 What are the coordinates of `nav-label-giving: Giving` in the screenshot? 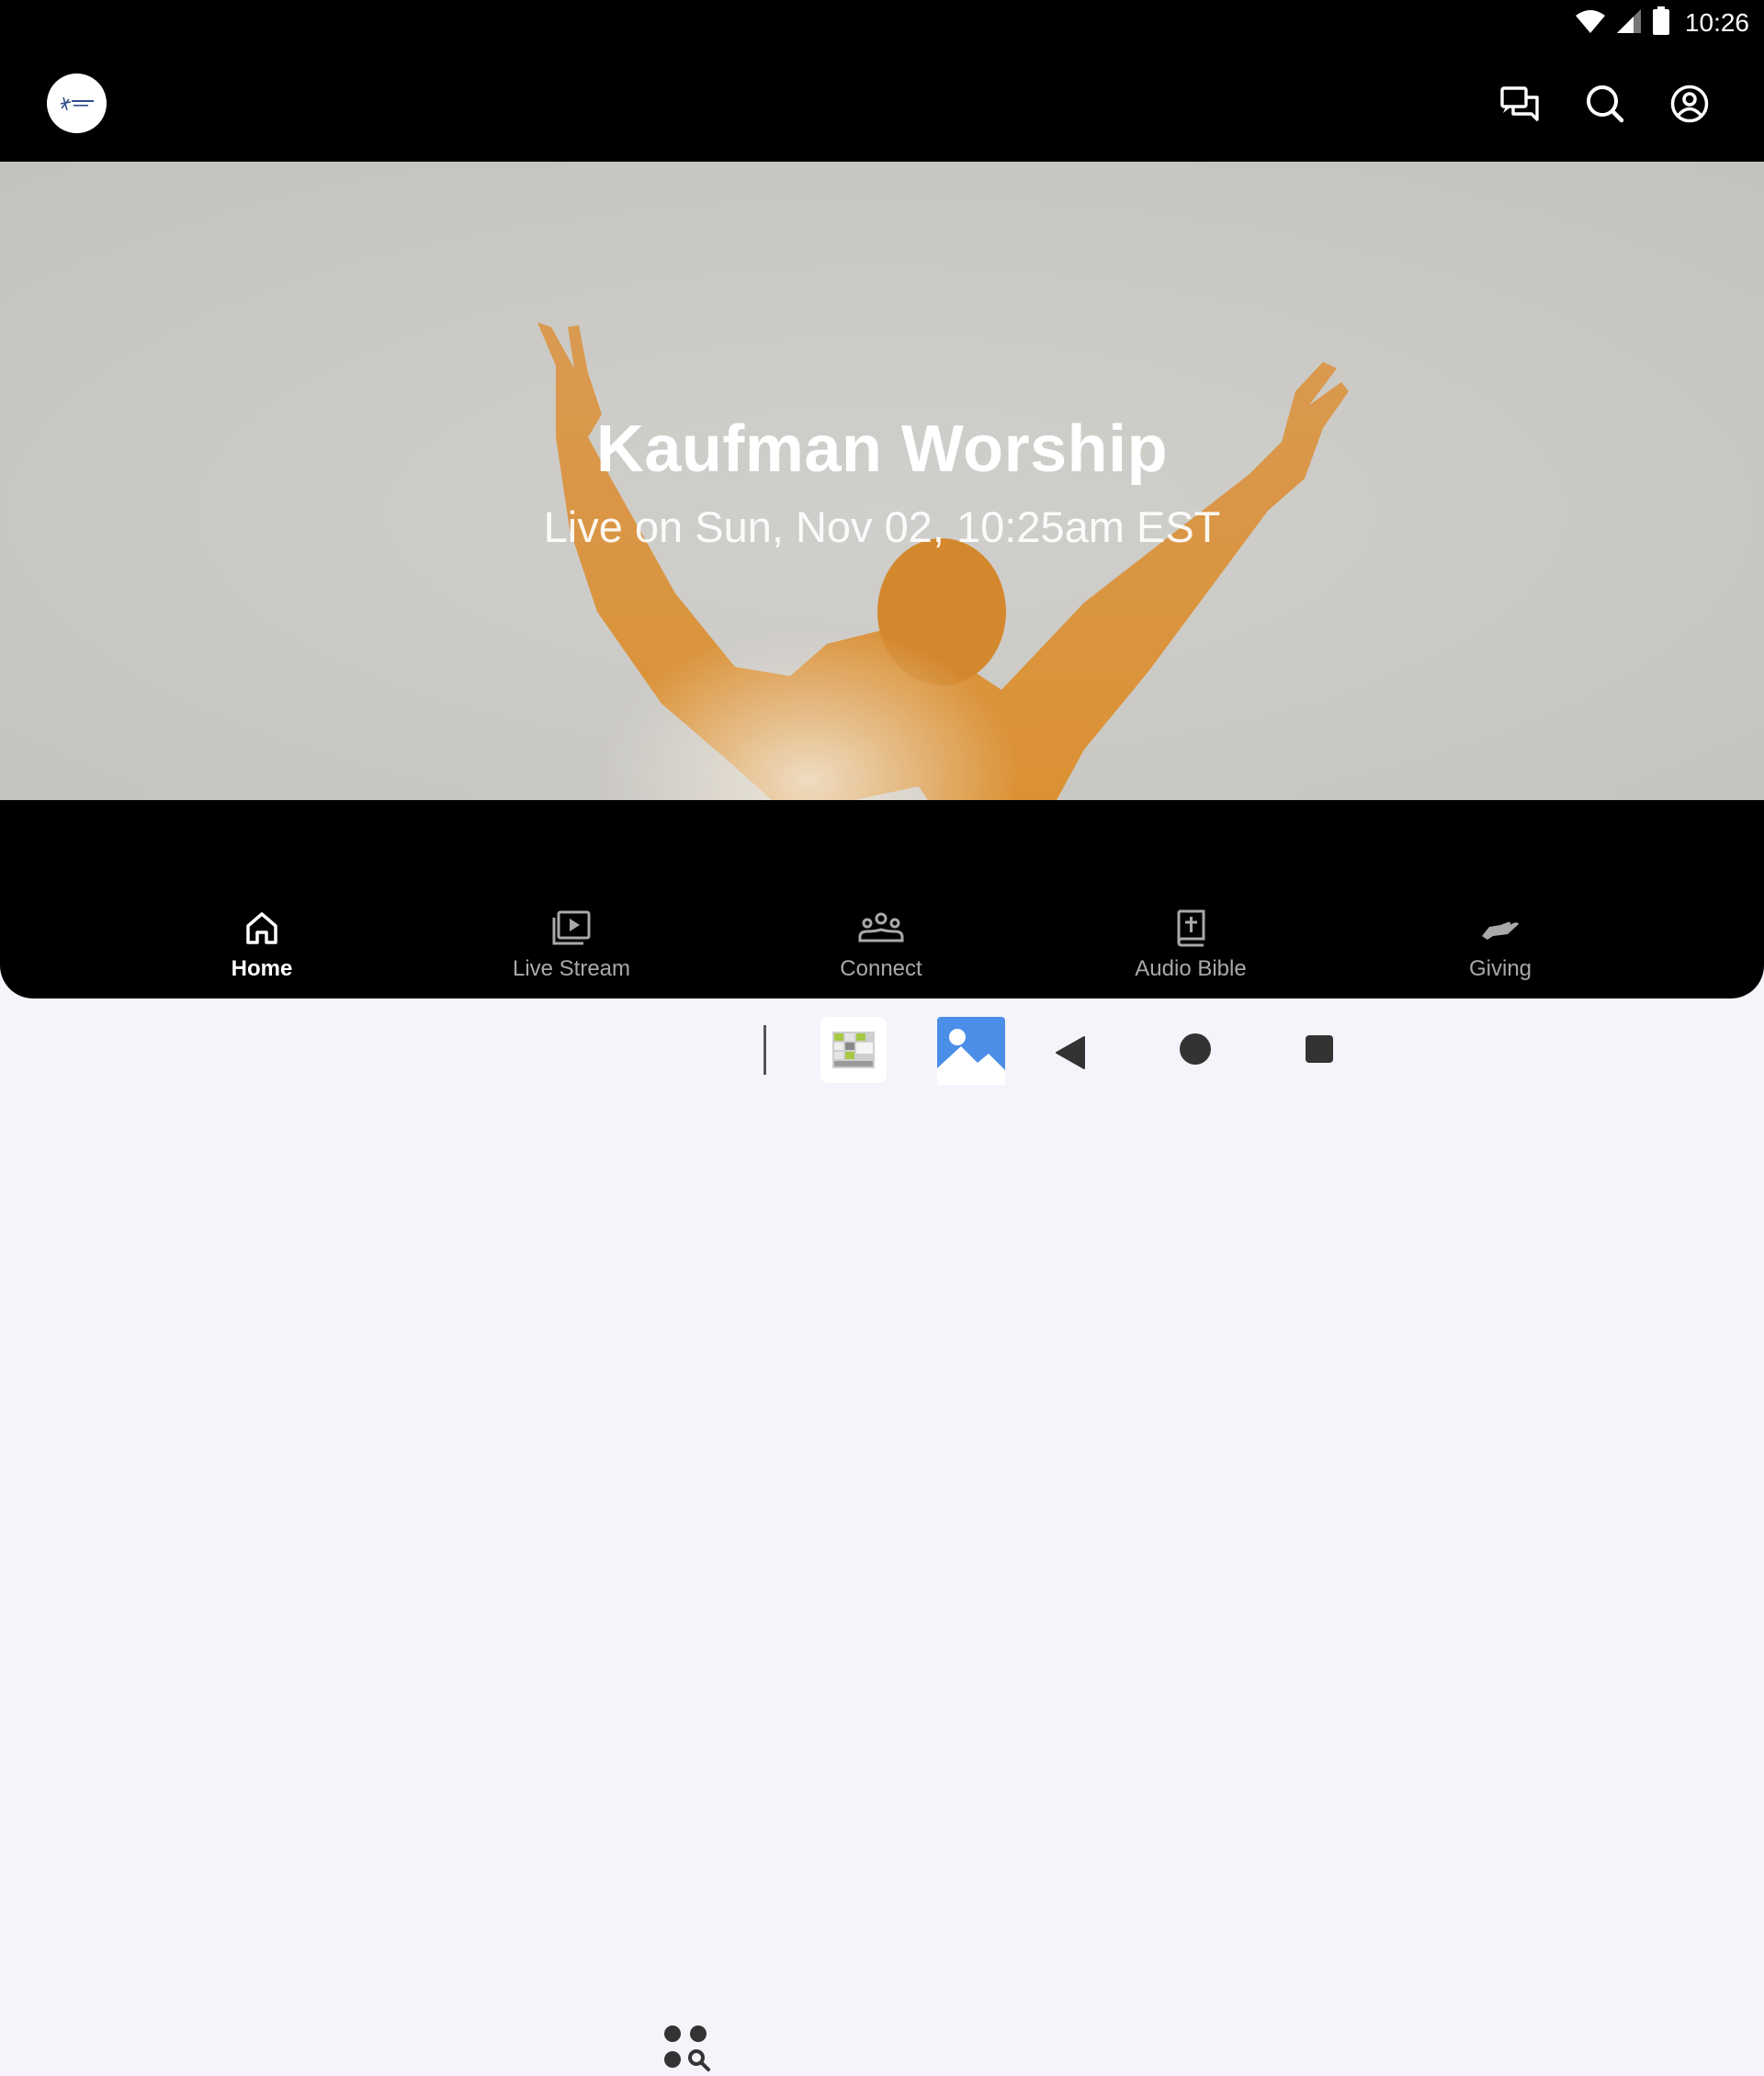 It's located at (1500, 968).